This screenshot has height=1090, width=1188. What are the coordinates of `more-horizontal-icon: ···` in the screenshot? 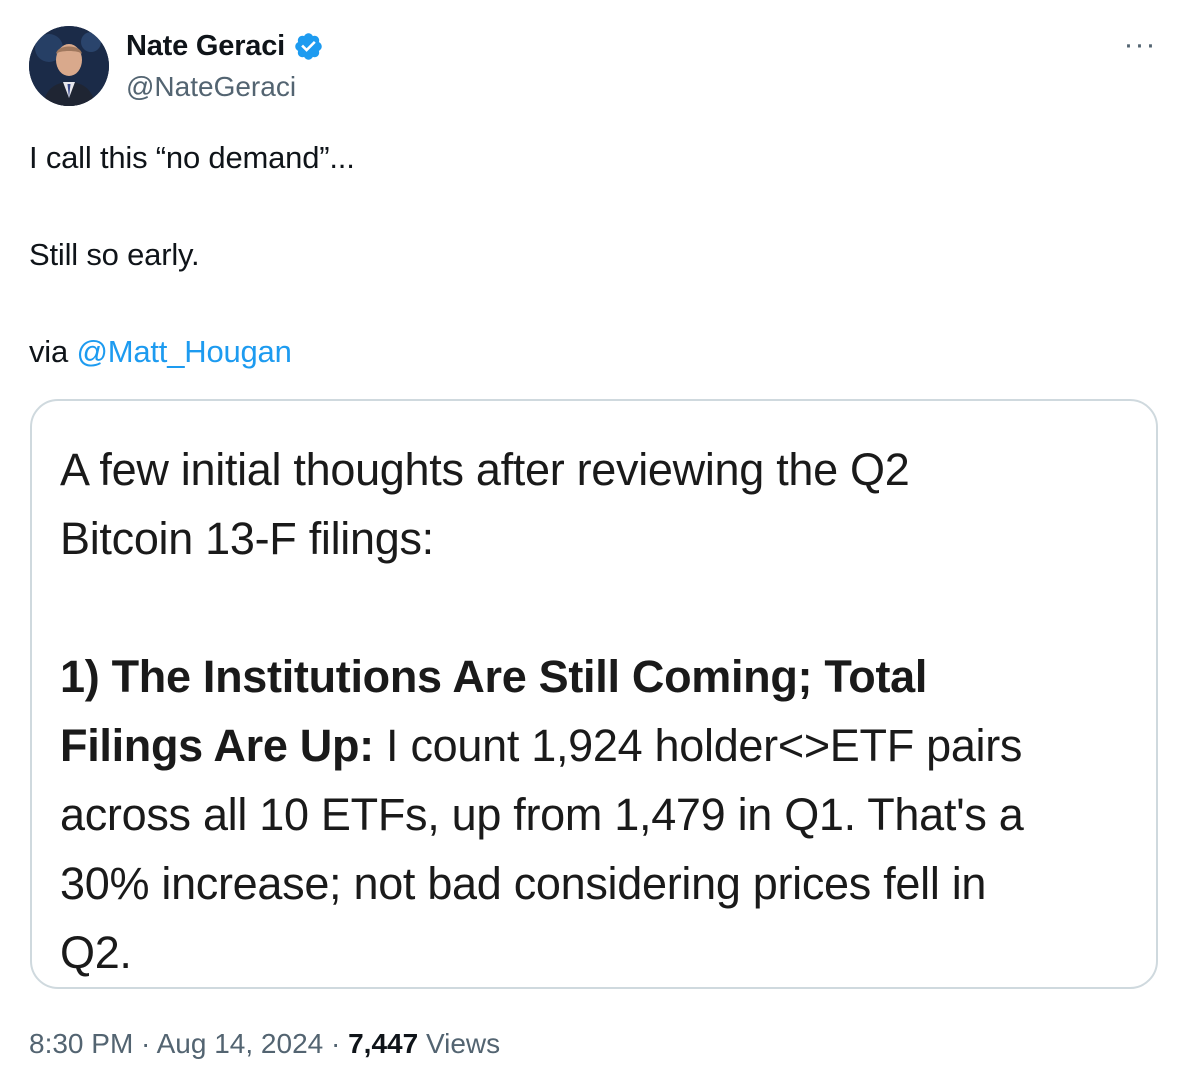 It's located at (1140, 44).